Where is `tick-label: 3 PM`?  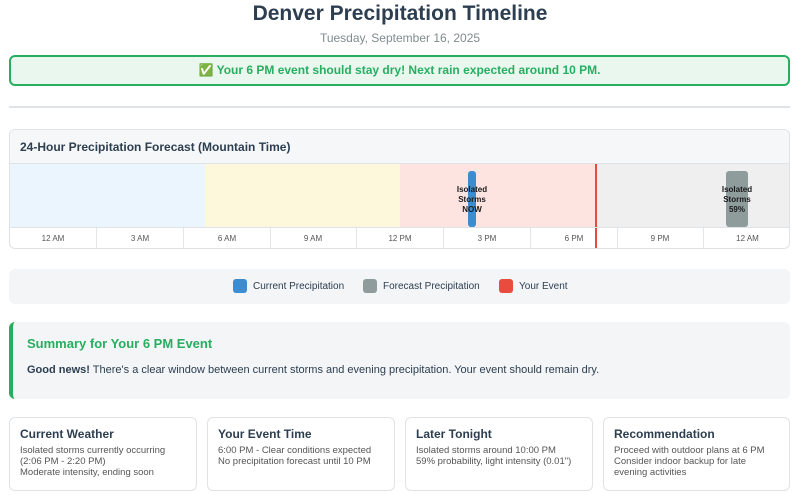 tick-label: 3 PM is located at coordinates (487, 238).